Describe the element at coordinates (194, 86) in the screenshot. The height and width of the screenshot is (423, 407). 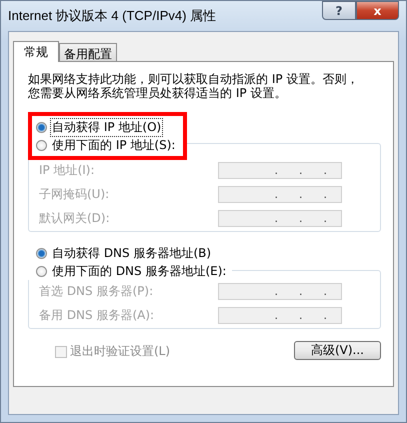
I see `description-text: 如果网络支持此功能，则可以获取自动指派的 IP 设置。否则，您需要从网络系统管理员处获得适当的 IP 设置。` at that location.